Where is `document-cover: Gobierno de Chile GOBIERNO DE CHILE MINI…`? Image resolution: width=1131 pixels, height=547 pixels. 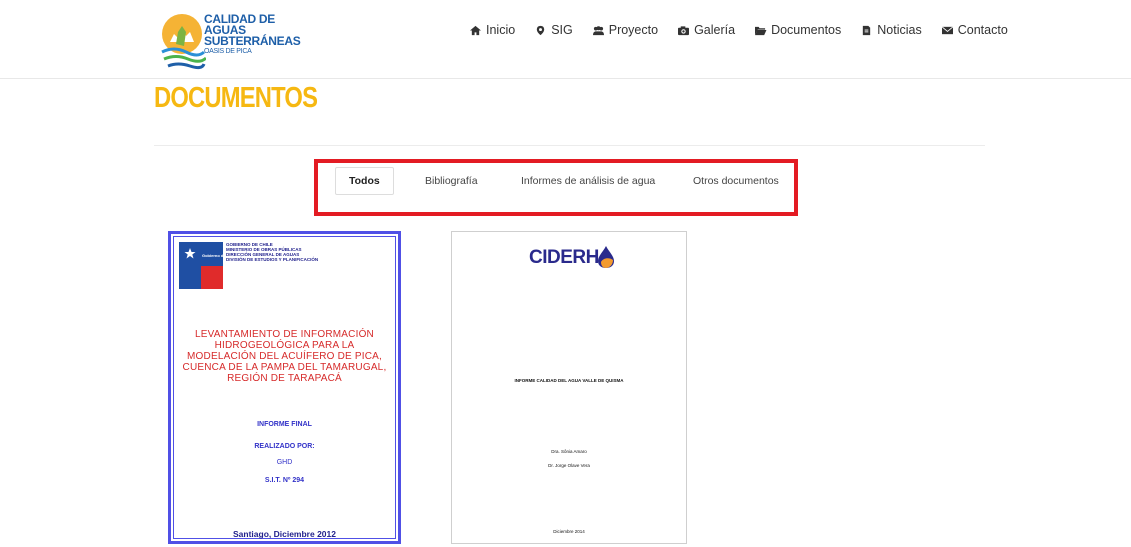
document-cover: Gobierno de Chile GOBIERNO DE CHILE MINI… is located at coordinates (284, 387).